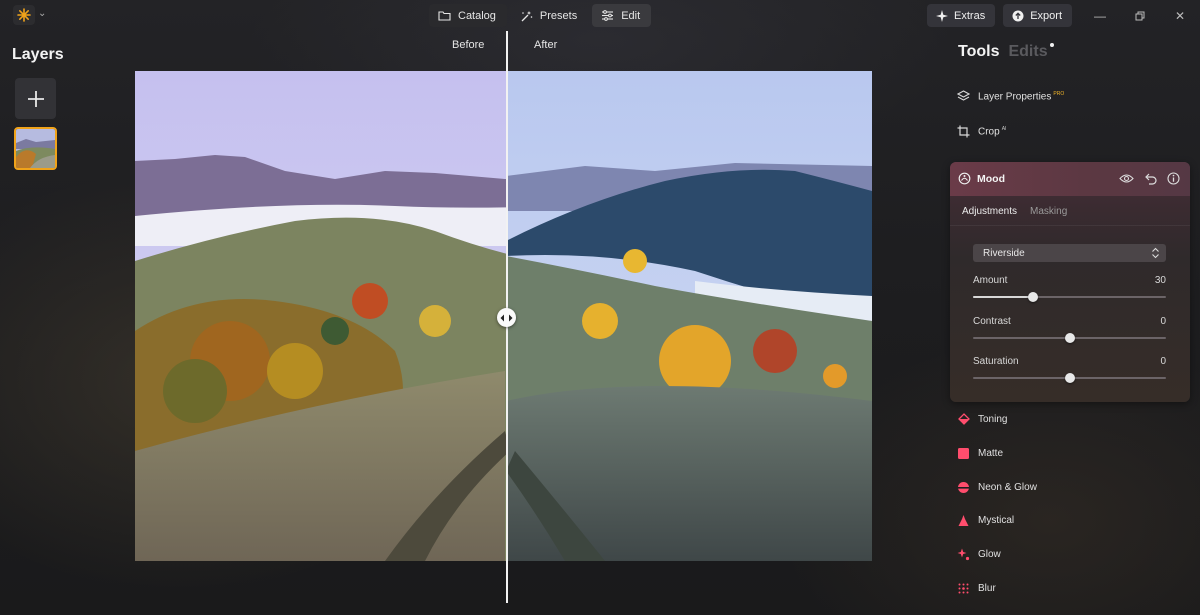 This screenshot has height=615, width=1200. Describe the element at coordinates (1173, 178) in the screenshot. I see `info-icon` at that location.